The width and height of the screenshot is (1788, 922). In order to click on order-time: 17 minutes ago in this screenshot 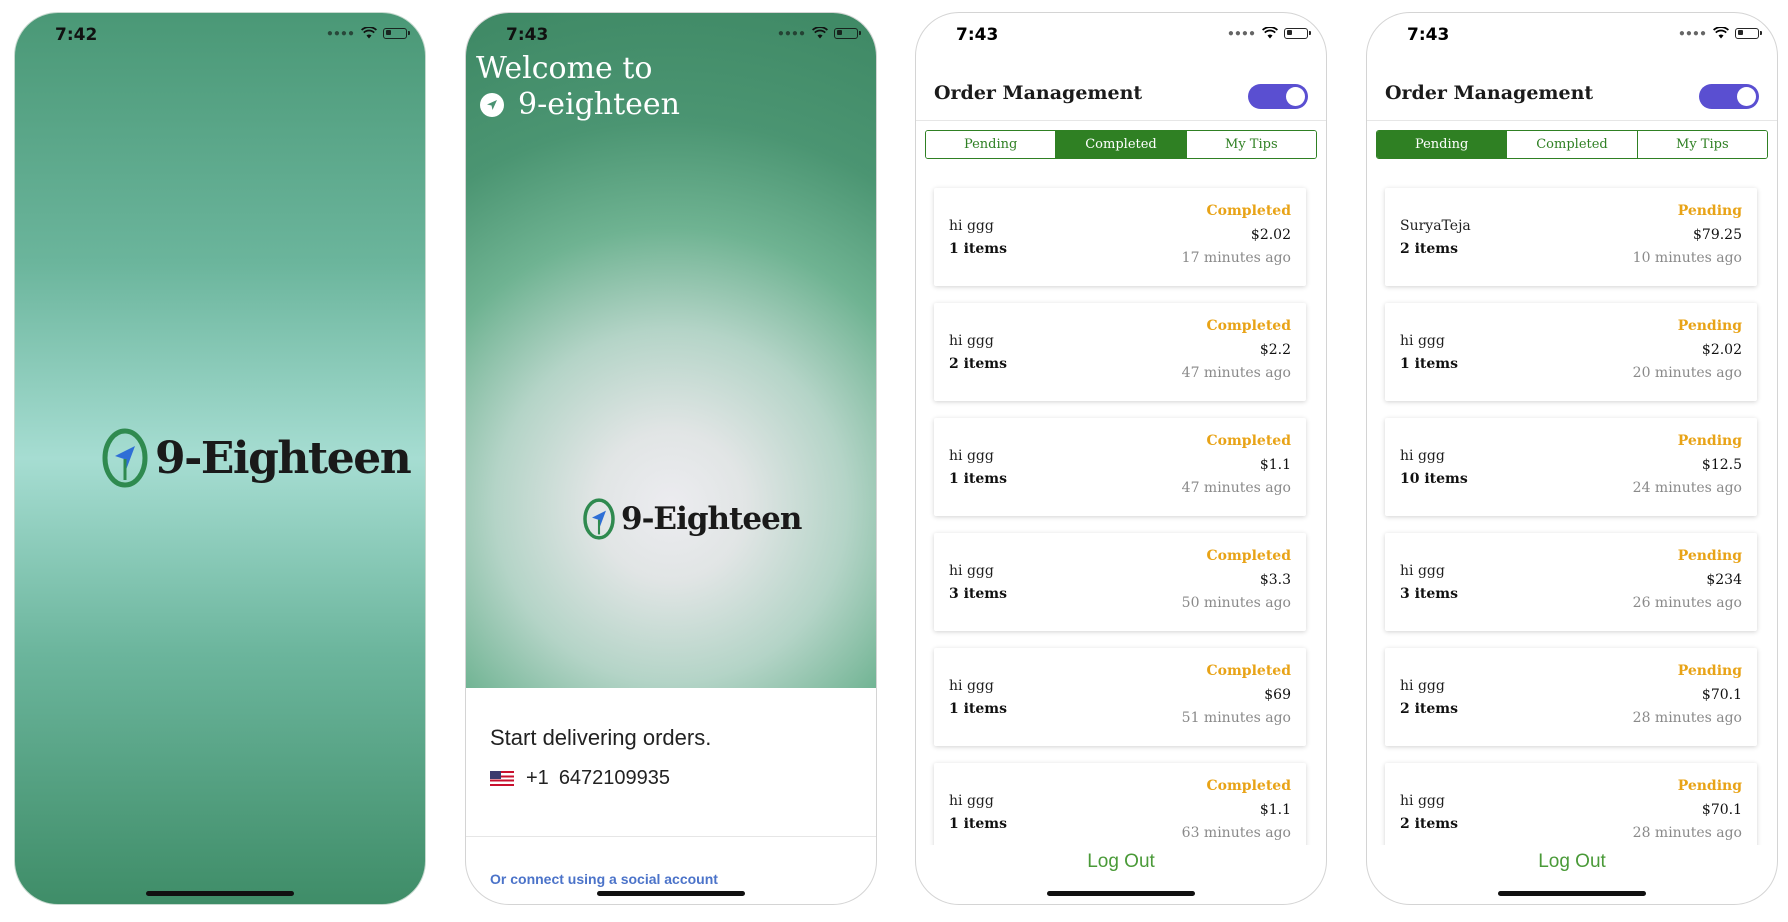, I will do `click(1236, 258)`.